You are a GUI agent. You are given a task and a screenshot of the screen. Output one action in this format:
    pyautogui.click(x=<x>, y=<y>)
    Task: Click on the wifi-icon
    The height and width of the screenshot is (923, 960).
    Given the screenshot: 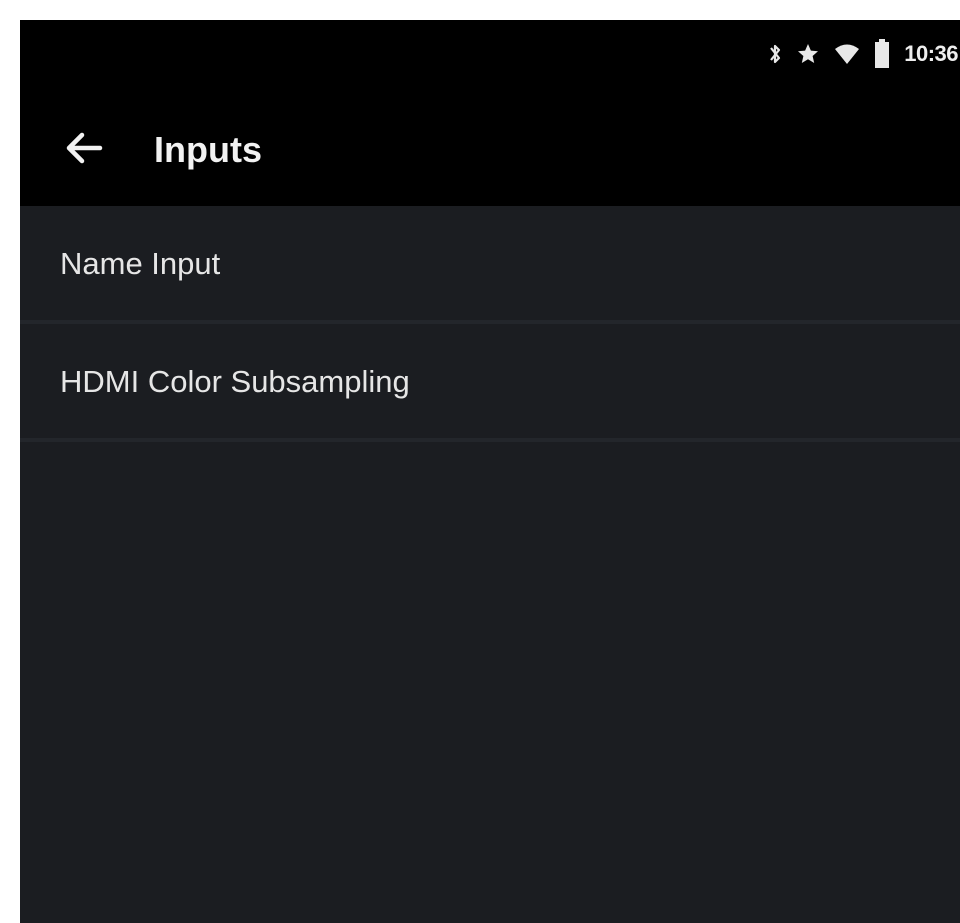 What is the action you would take?
    pyautogui.click(x=847, y=54)
    